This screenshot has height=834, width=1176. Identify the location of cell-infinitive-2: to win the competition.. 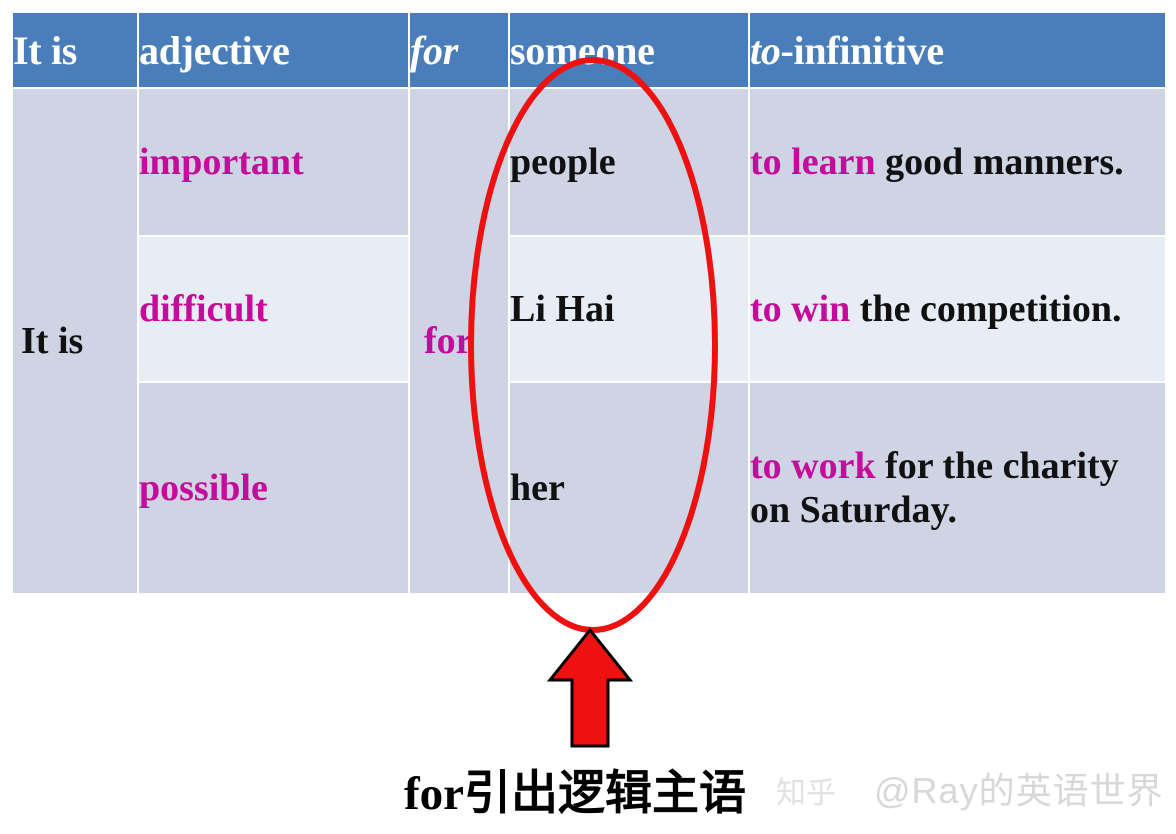
(957, 309).